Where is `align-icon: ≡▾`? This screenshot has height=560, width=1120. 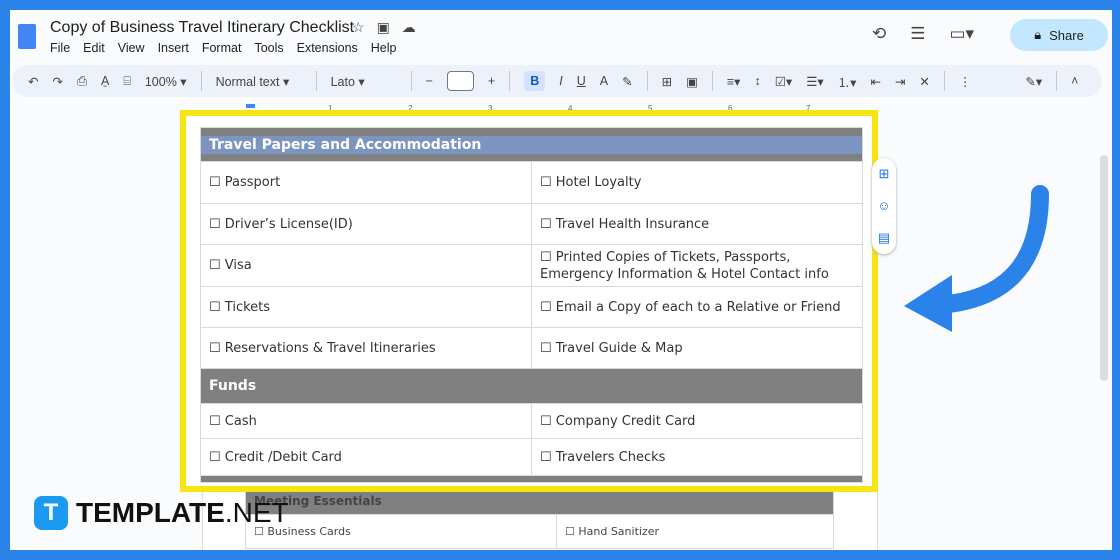 align-icon: ≡▾ is located at coordinates (734, 81).